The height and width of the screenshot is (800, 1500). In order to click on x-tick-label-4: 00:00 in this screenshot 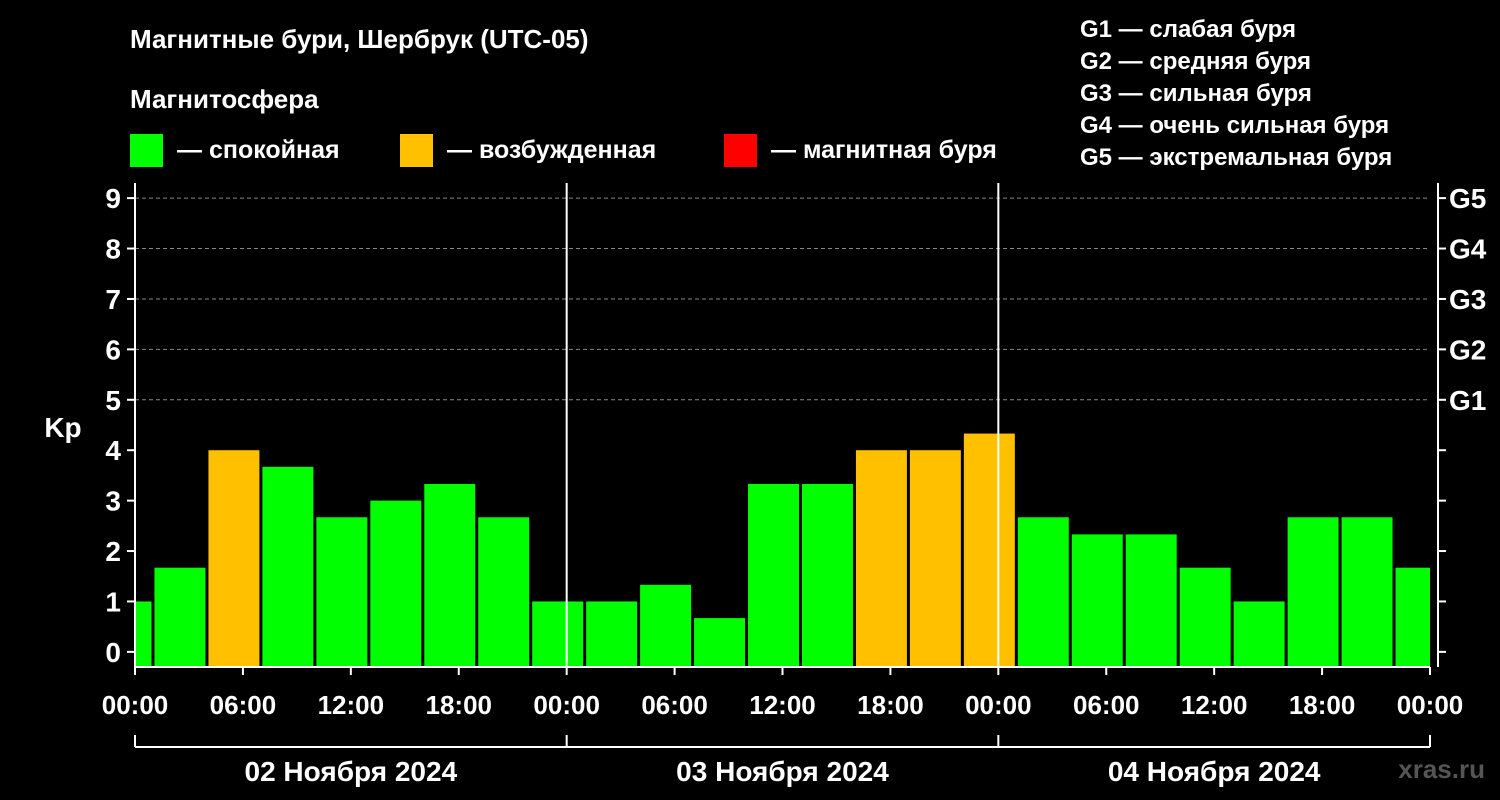, I will do `click(566, 705)`.